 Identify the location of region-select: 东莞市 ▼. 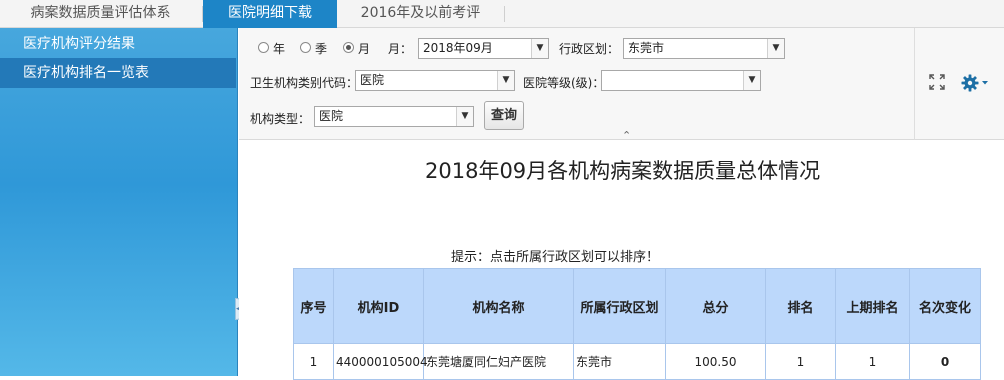
(704, 48).